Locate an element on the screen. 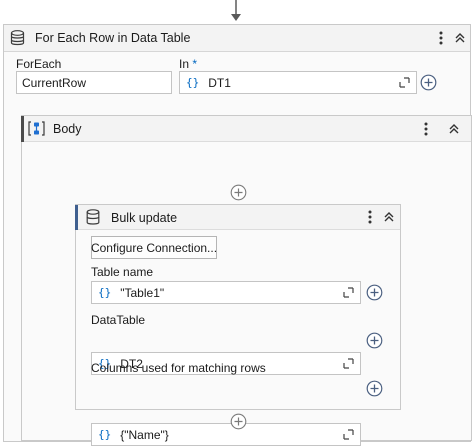 This screenshot has width=474, height=446. database-stack-icon is located at coordinates (17, 38).